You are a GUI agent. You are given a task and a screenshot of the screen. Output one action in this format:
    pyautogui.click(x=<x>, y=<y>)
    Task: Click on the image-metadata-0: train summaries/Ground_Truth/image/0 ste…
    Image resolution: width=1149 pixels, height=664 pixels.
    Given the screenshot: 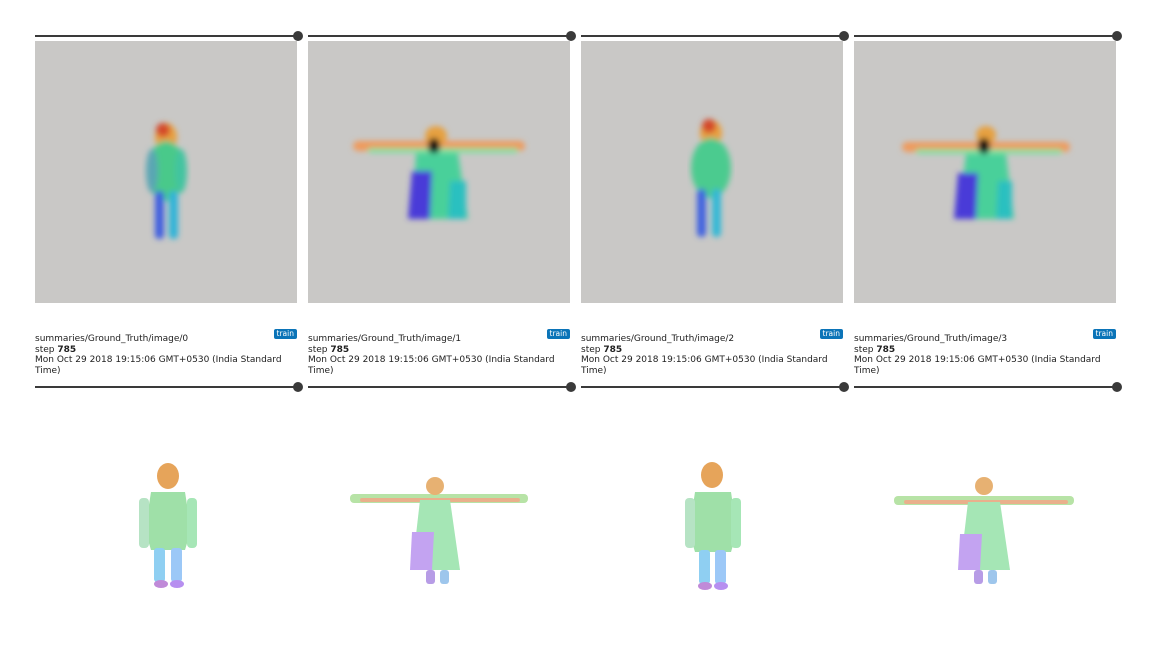 What is the action you would take?
    pyautogui.click(x=166, y=352)
    